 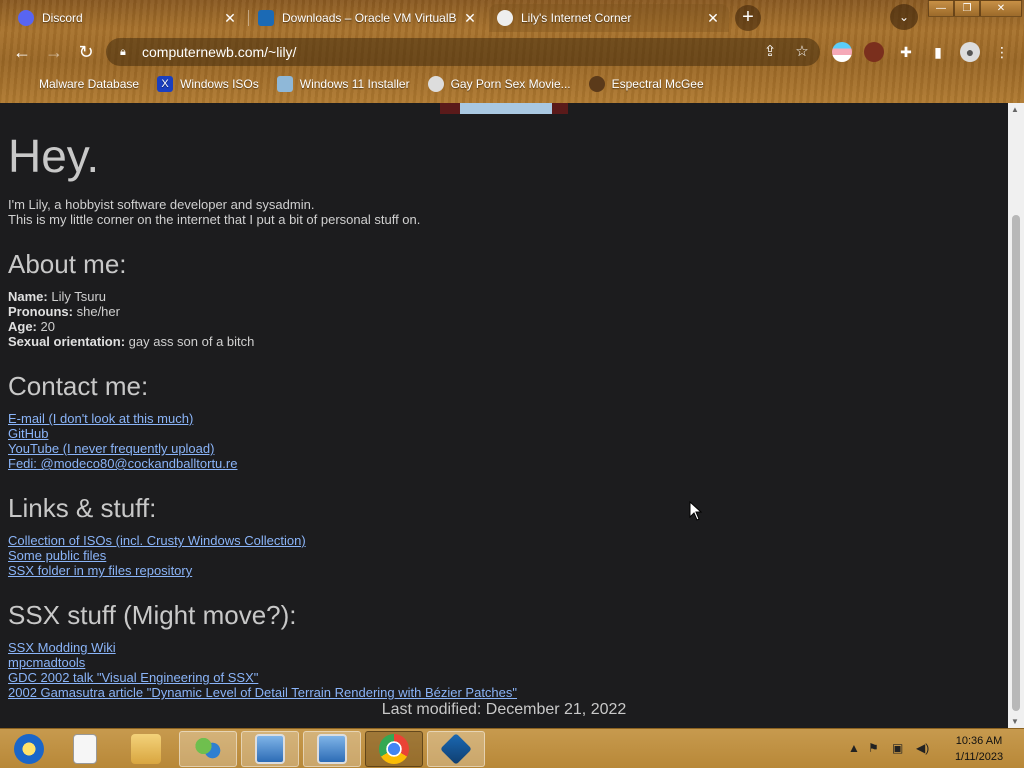 I want to click on field-label: Name:, so click(x=28, y=296).